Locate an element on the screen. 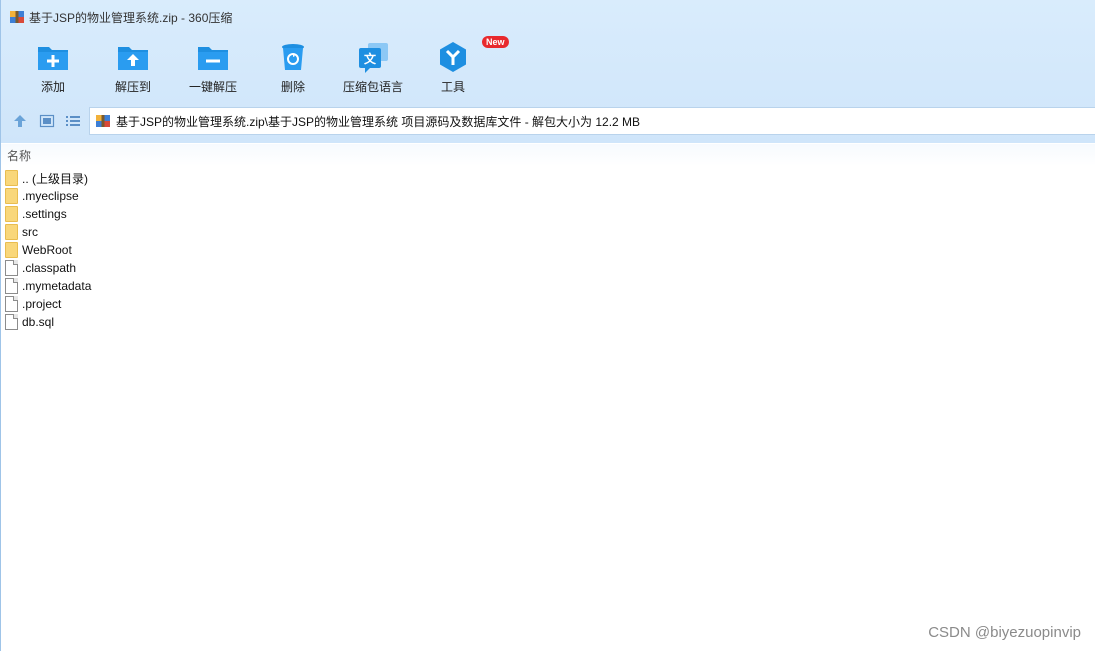 The height and width of the screenshot is (651, 1095). delete-button: 删除 is located at coordinates (293, 67).